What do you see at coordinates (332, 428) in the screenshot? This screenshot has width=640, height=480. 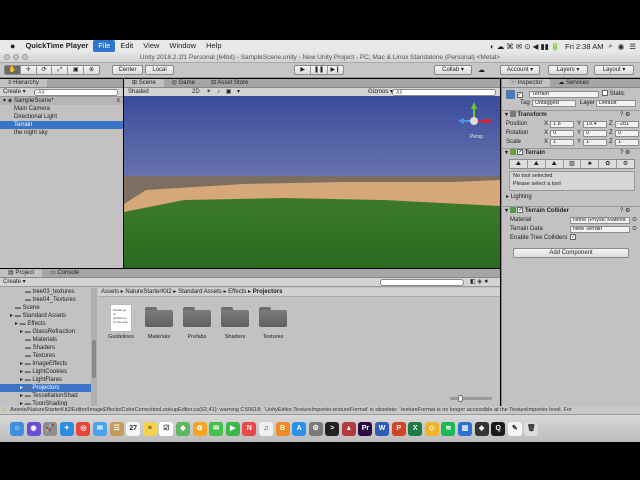 I see `terminal-icon: >` at bounding box center [332, 428].